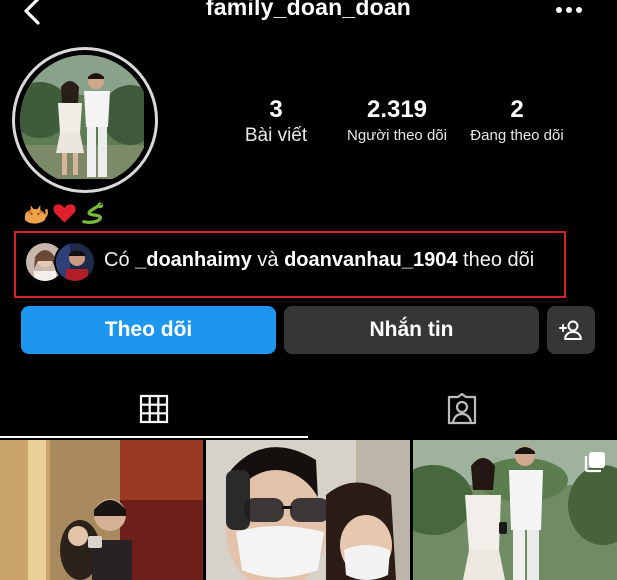 The image size is (617, 580). What do you see at coordinates (276, 135) in the screenshot?
I see `posts-label: Bài viết` at bounding box center [276, 135].